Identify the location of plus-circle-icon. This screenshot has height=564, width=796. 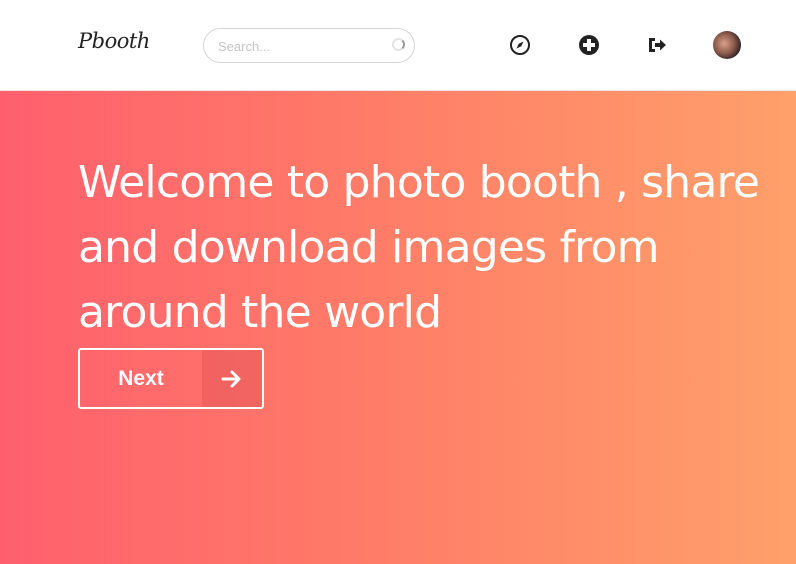
(589, 45).